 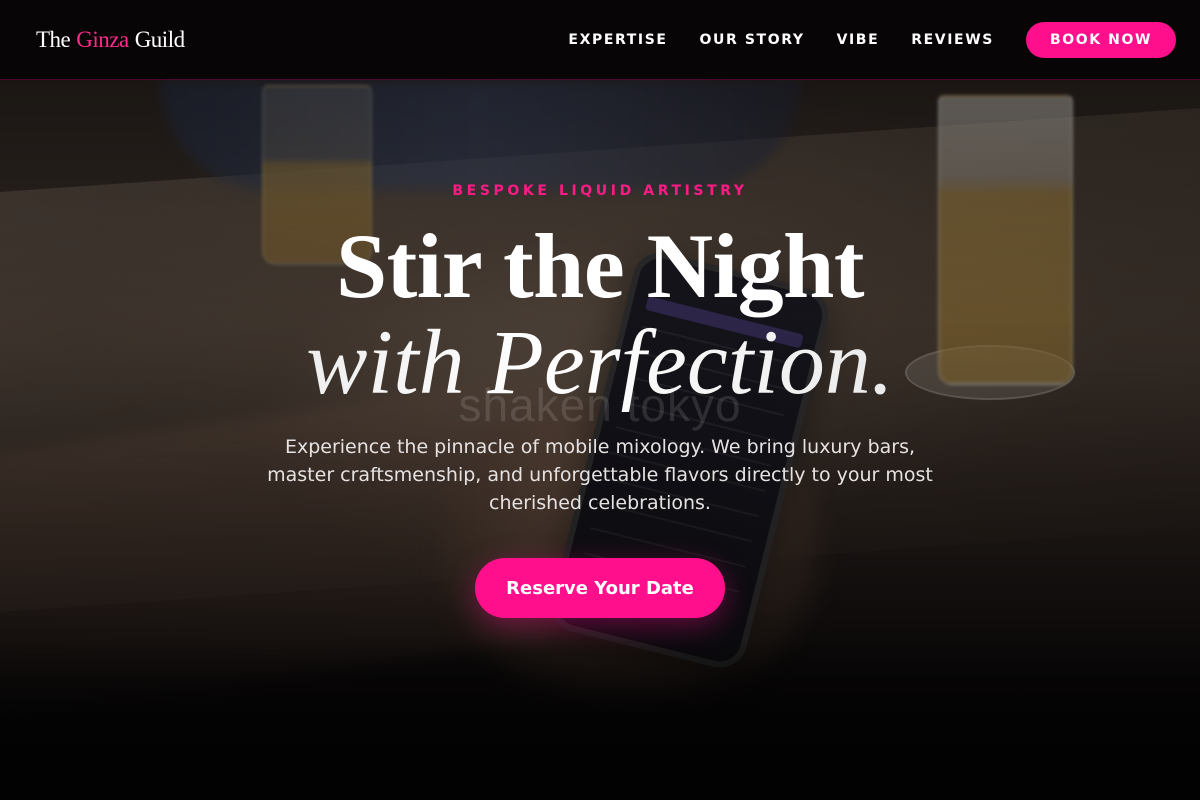 I want to click on nav-link-our-story: OUR STORY, so click(x=752, y=40).